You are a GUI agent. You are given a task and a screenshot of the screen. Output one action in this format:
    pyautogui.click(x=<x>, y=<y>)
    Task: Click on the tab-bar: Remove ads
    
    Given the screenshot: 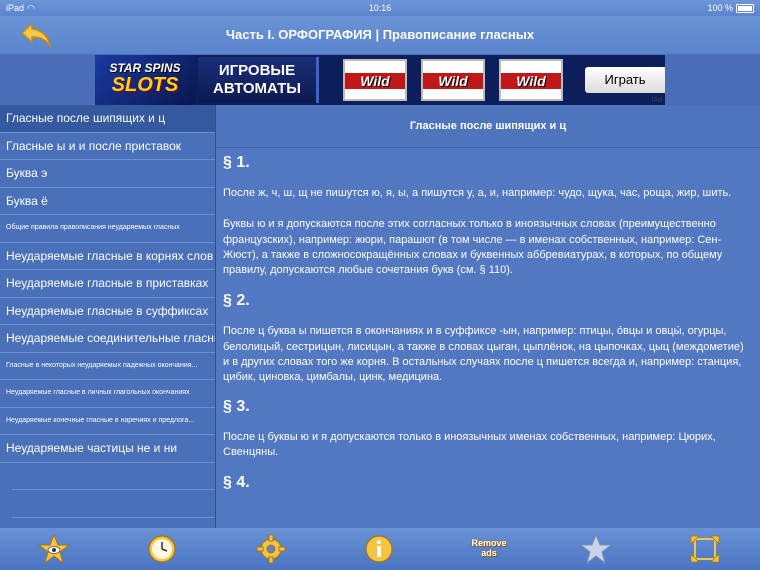 What is the action you would take?
    pyautogui.click(x=380, y=549)
    